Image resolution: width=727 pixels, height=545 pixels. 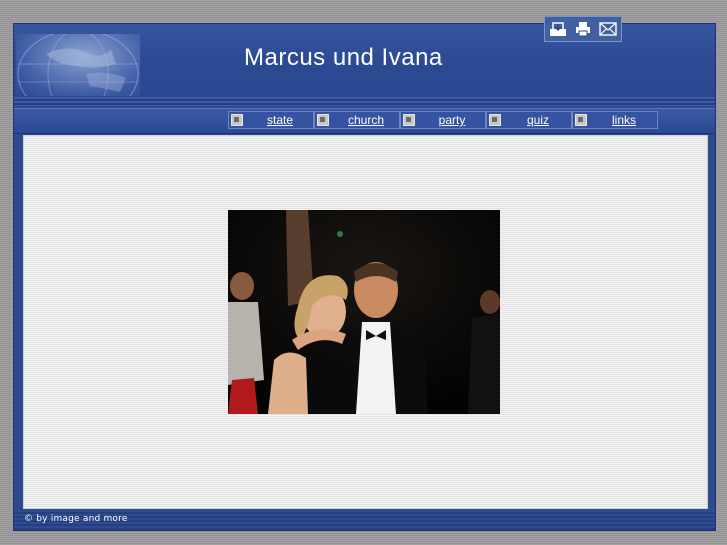 What do you see at coordinates (343, 57) in the screenshot?
I see `page-title: Marcus und Ivana` at bounding box center [343, 57].